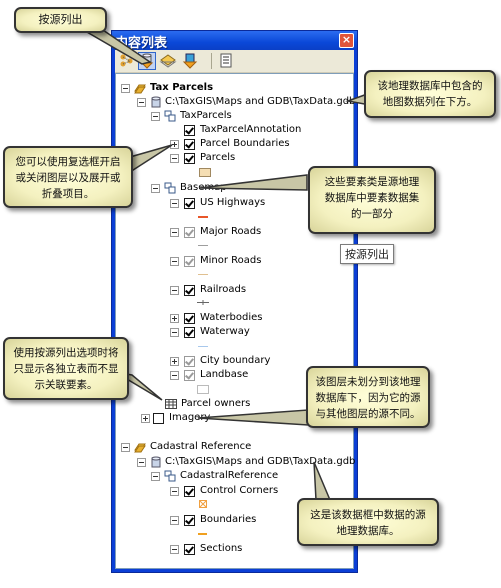 The width and height of the screenshot is (501, 588). Describe the element at coordinates (430, 94) in the screenshot. I see `callout-gdb-contents: 该地理数据库中包含的地图数据列在下方。` at that location.